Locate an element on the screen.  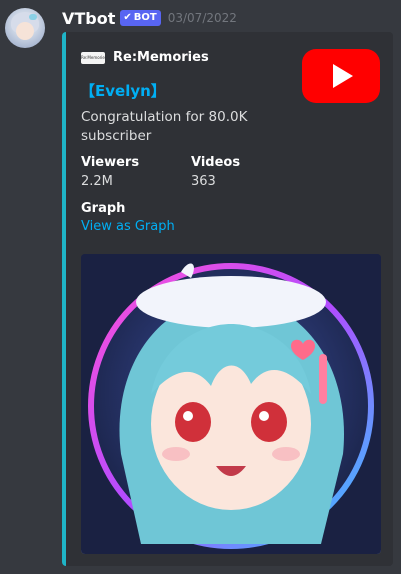
field-videos: Videos 363 is located at coordinates (215, 172).